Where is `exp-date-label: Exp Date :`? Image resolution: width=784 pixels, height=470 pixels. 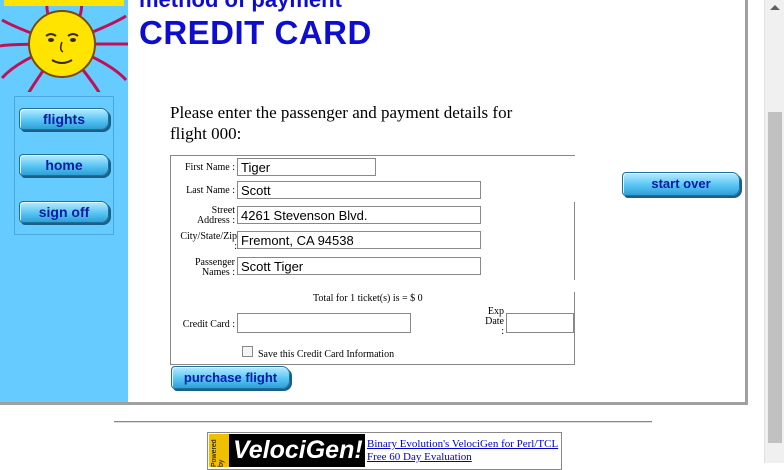
exp-date-label: Exp Date : is located at coordinates (490, 322).